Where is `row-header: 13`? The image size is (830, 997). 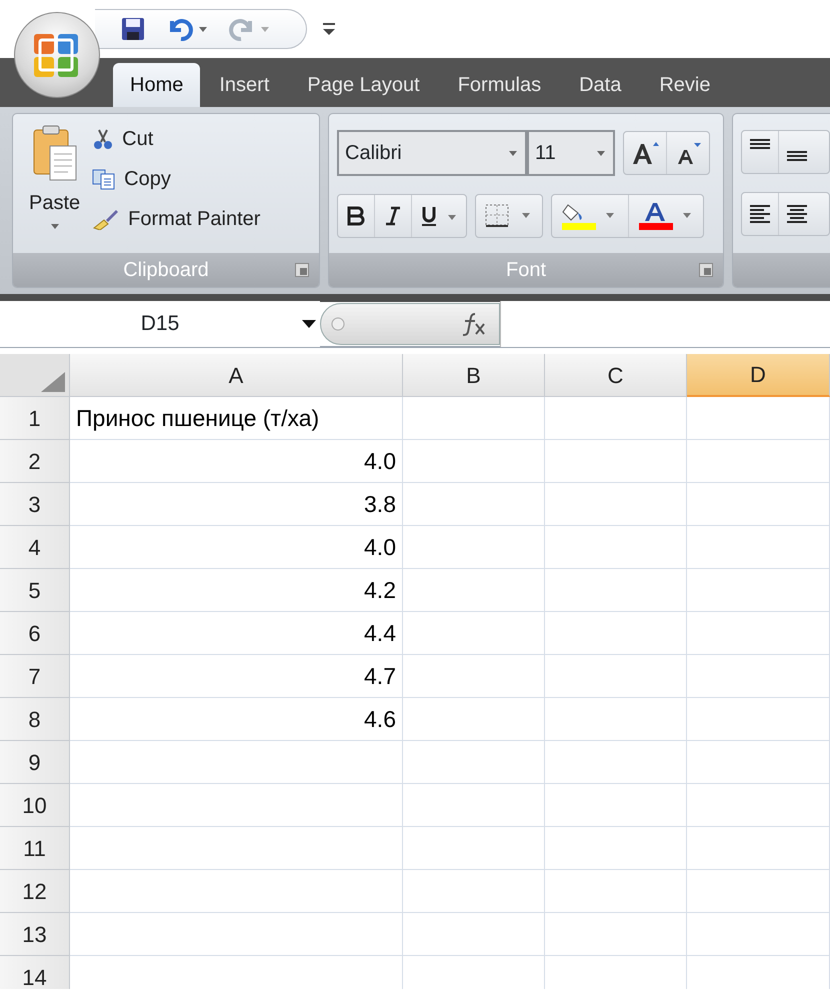
row-header: 13 is located at coordinates (35, 934).